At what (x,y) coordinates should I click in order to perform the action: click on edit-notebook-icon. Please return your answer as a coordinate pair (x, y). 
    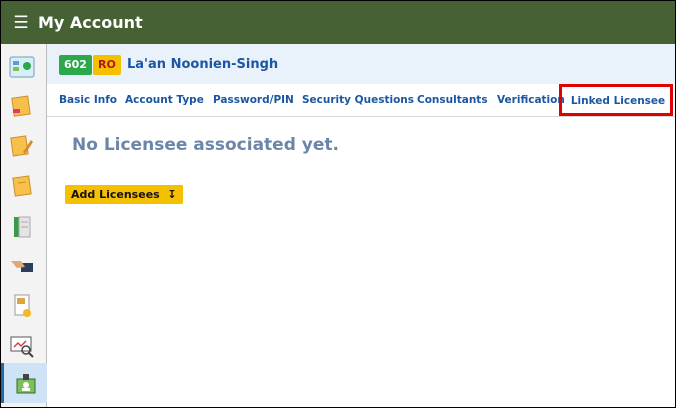
    Looking at the image, I should click on (22, 146).